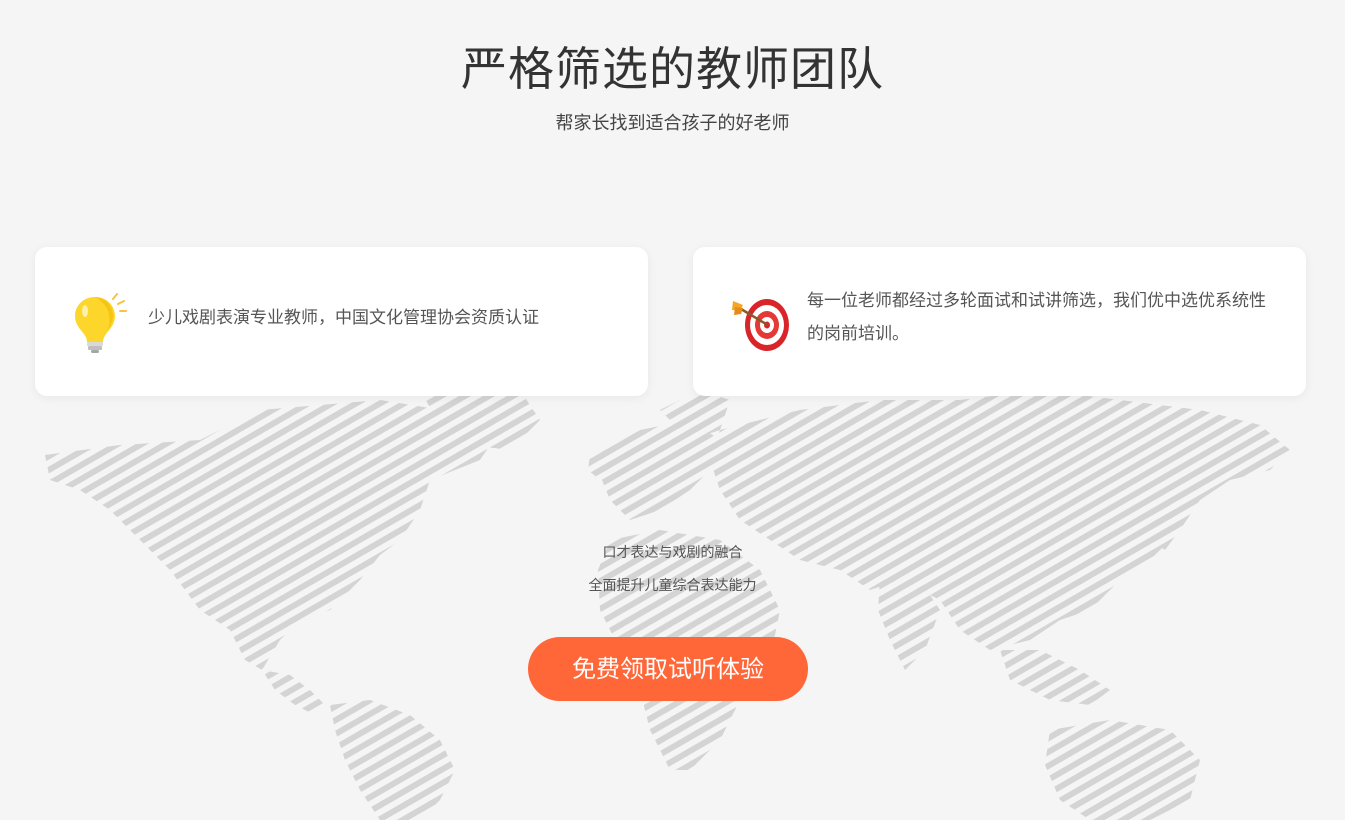 The image size is (1345, 820). What do you see at coordinates (760, 325) in the screenshot?
I see `target-icon` at bounding box center [760, 325].